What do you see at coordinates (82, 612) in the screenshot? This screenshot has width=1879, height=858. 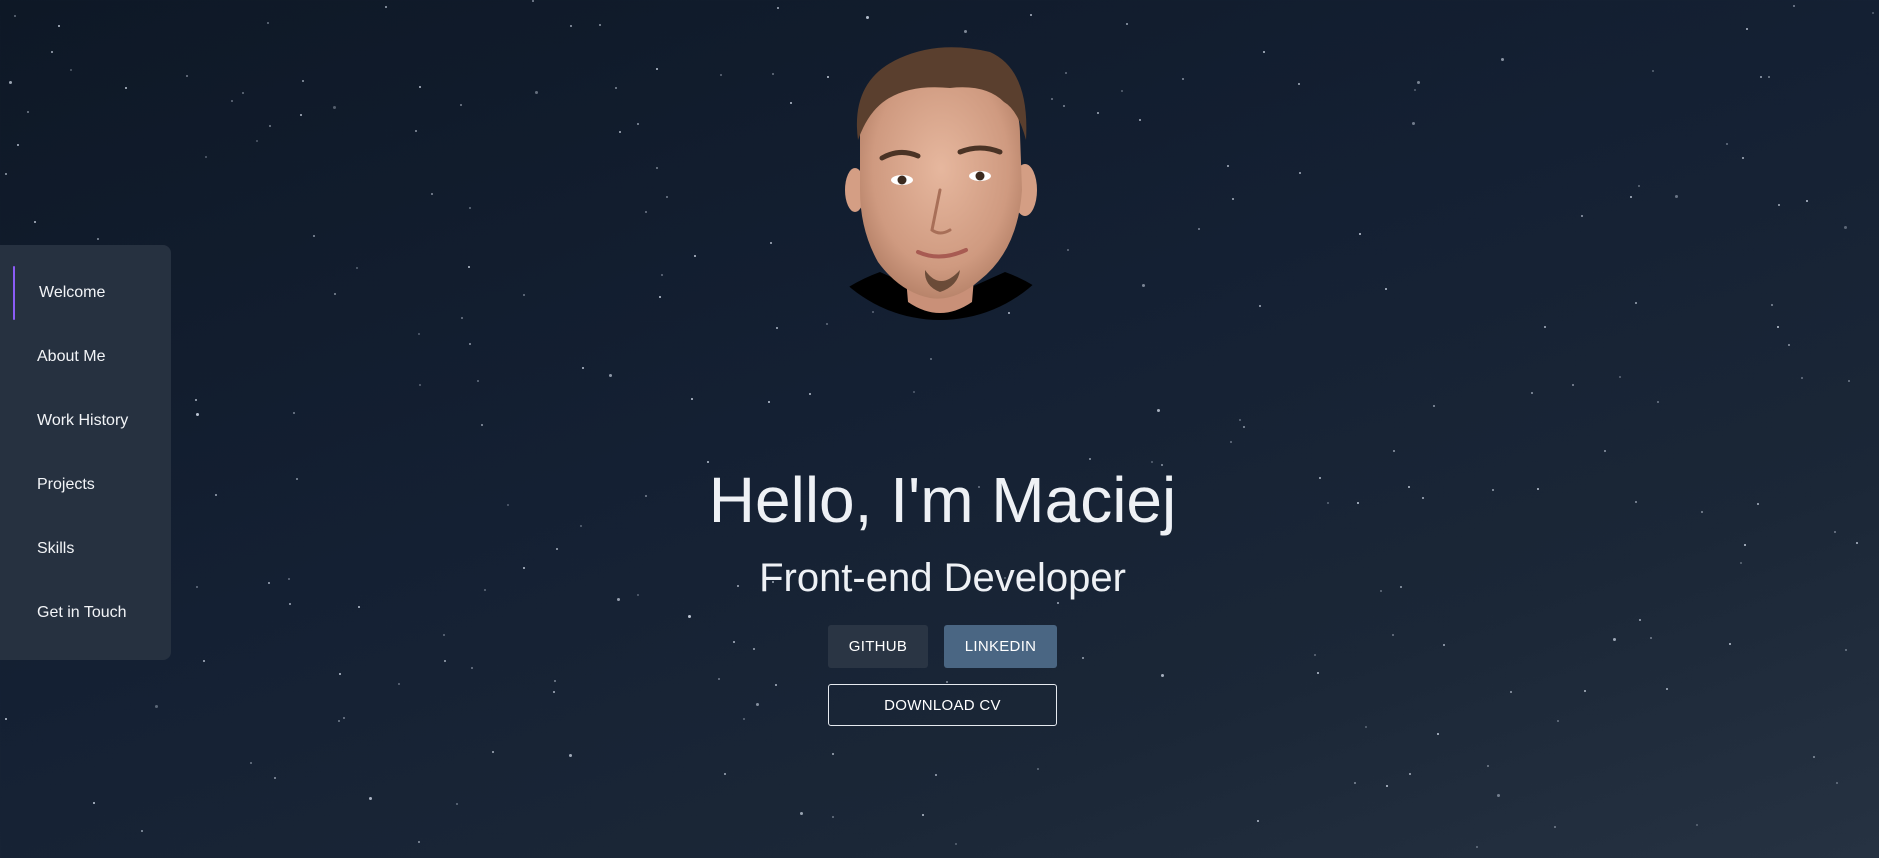 I see `nav-item-label: Get in Touch` at bounding box center [82, 612].